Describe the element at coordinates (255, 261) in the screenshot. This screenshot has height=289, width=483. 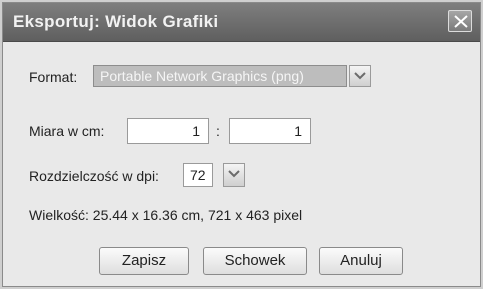
I see `clipboard-button: Schowek` at that location.